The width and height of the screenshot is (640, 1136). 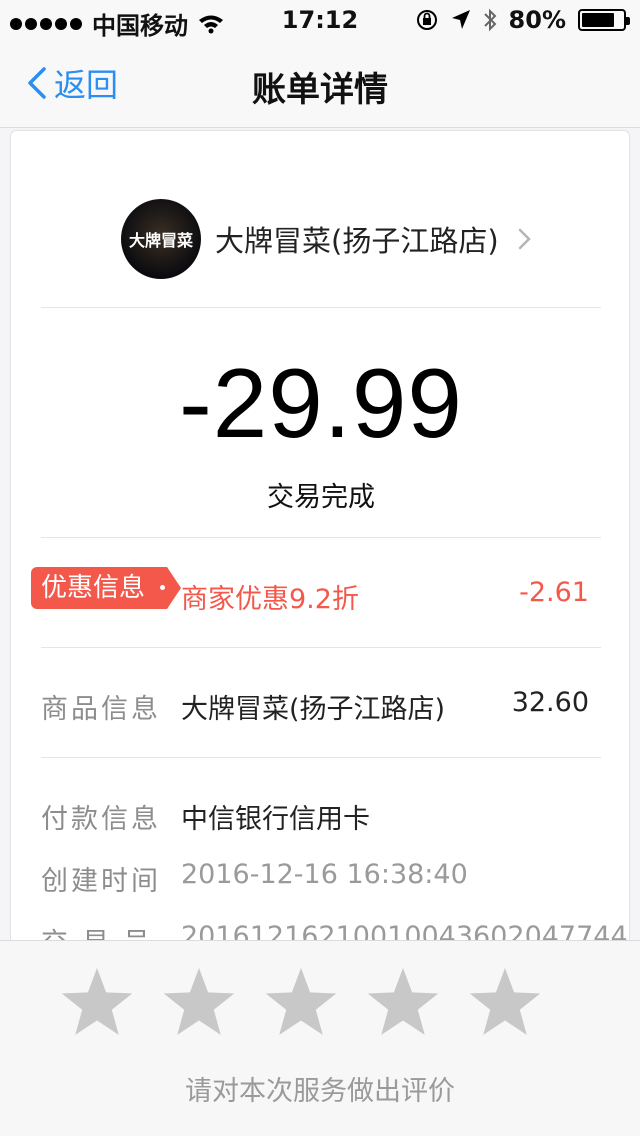 What do you see at coordinates (275, 819) in the screenshot?
I see `payment-value: 中信银行信用卡` at bounding box center [275, 819].